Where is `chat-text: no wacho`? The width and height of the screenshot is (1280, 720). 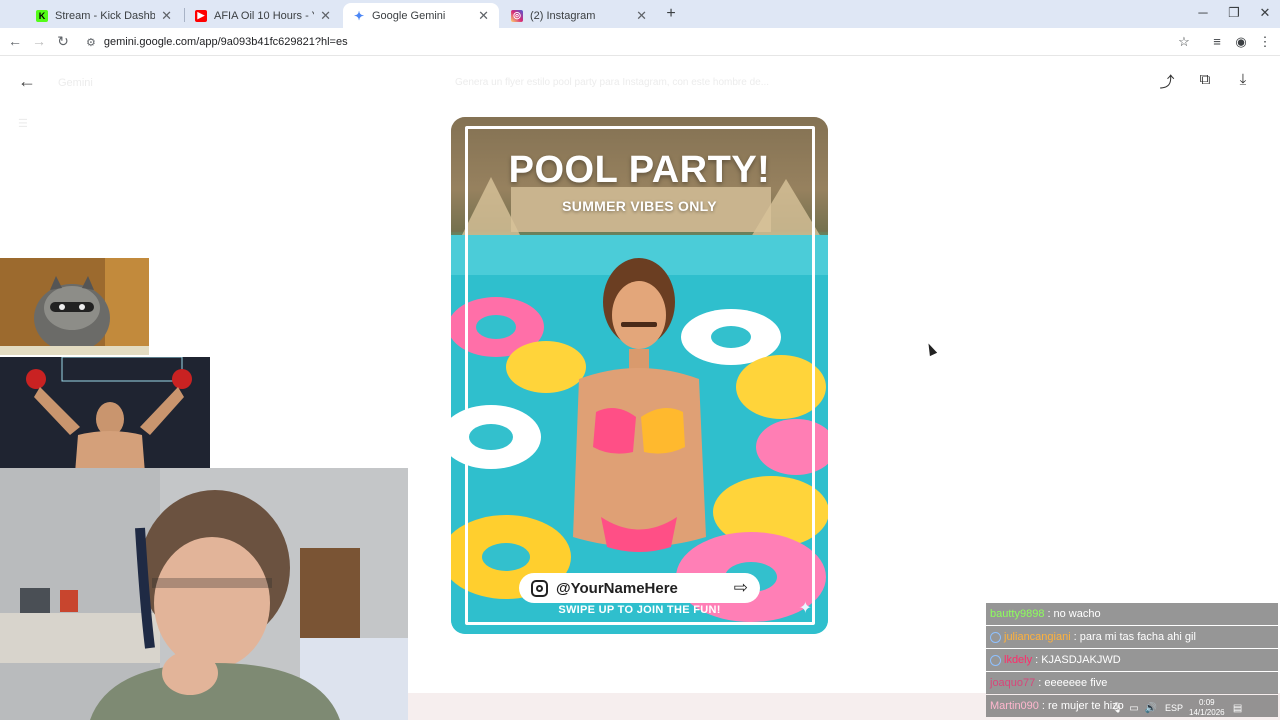 chat-text: no wacho is located at coordinates (1077, 614).